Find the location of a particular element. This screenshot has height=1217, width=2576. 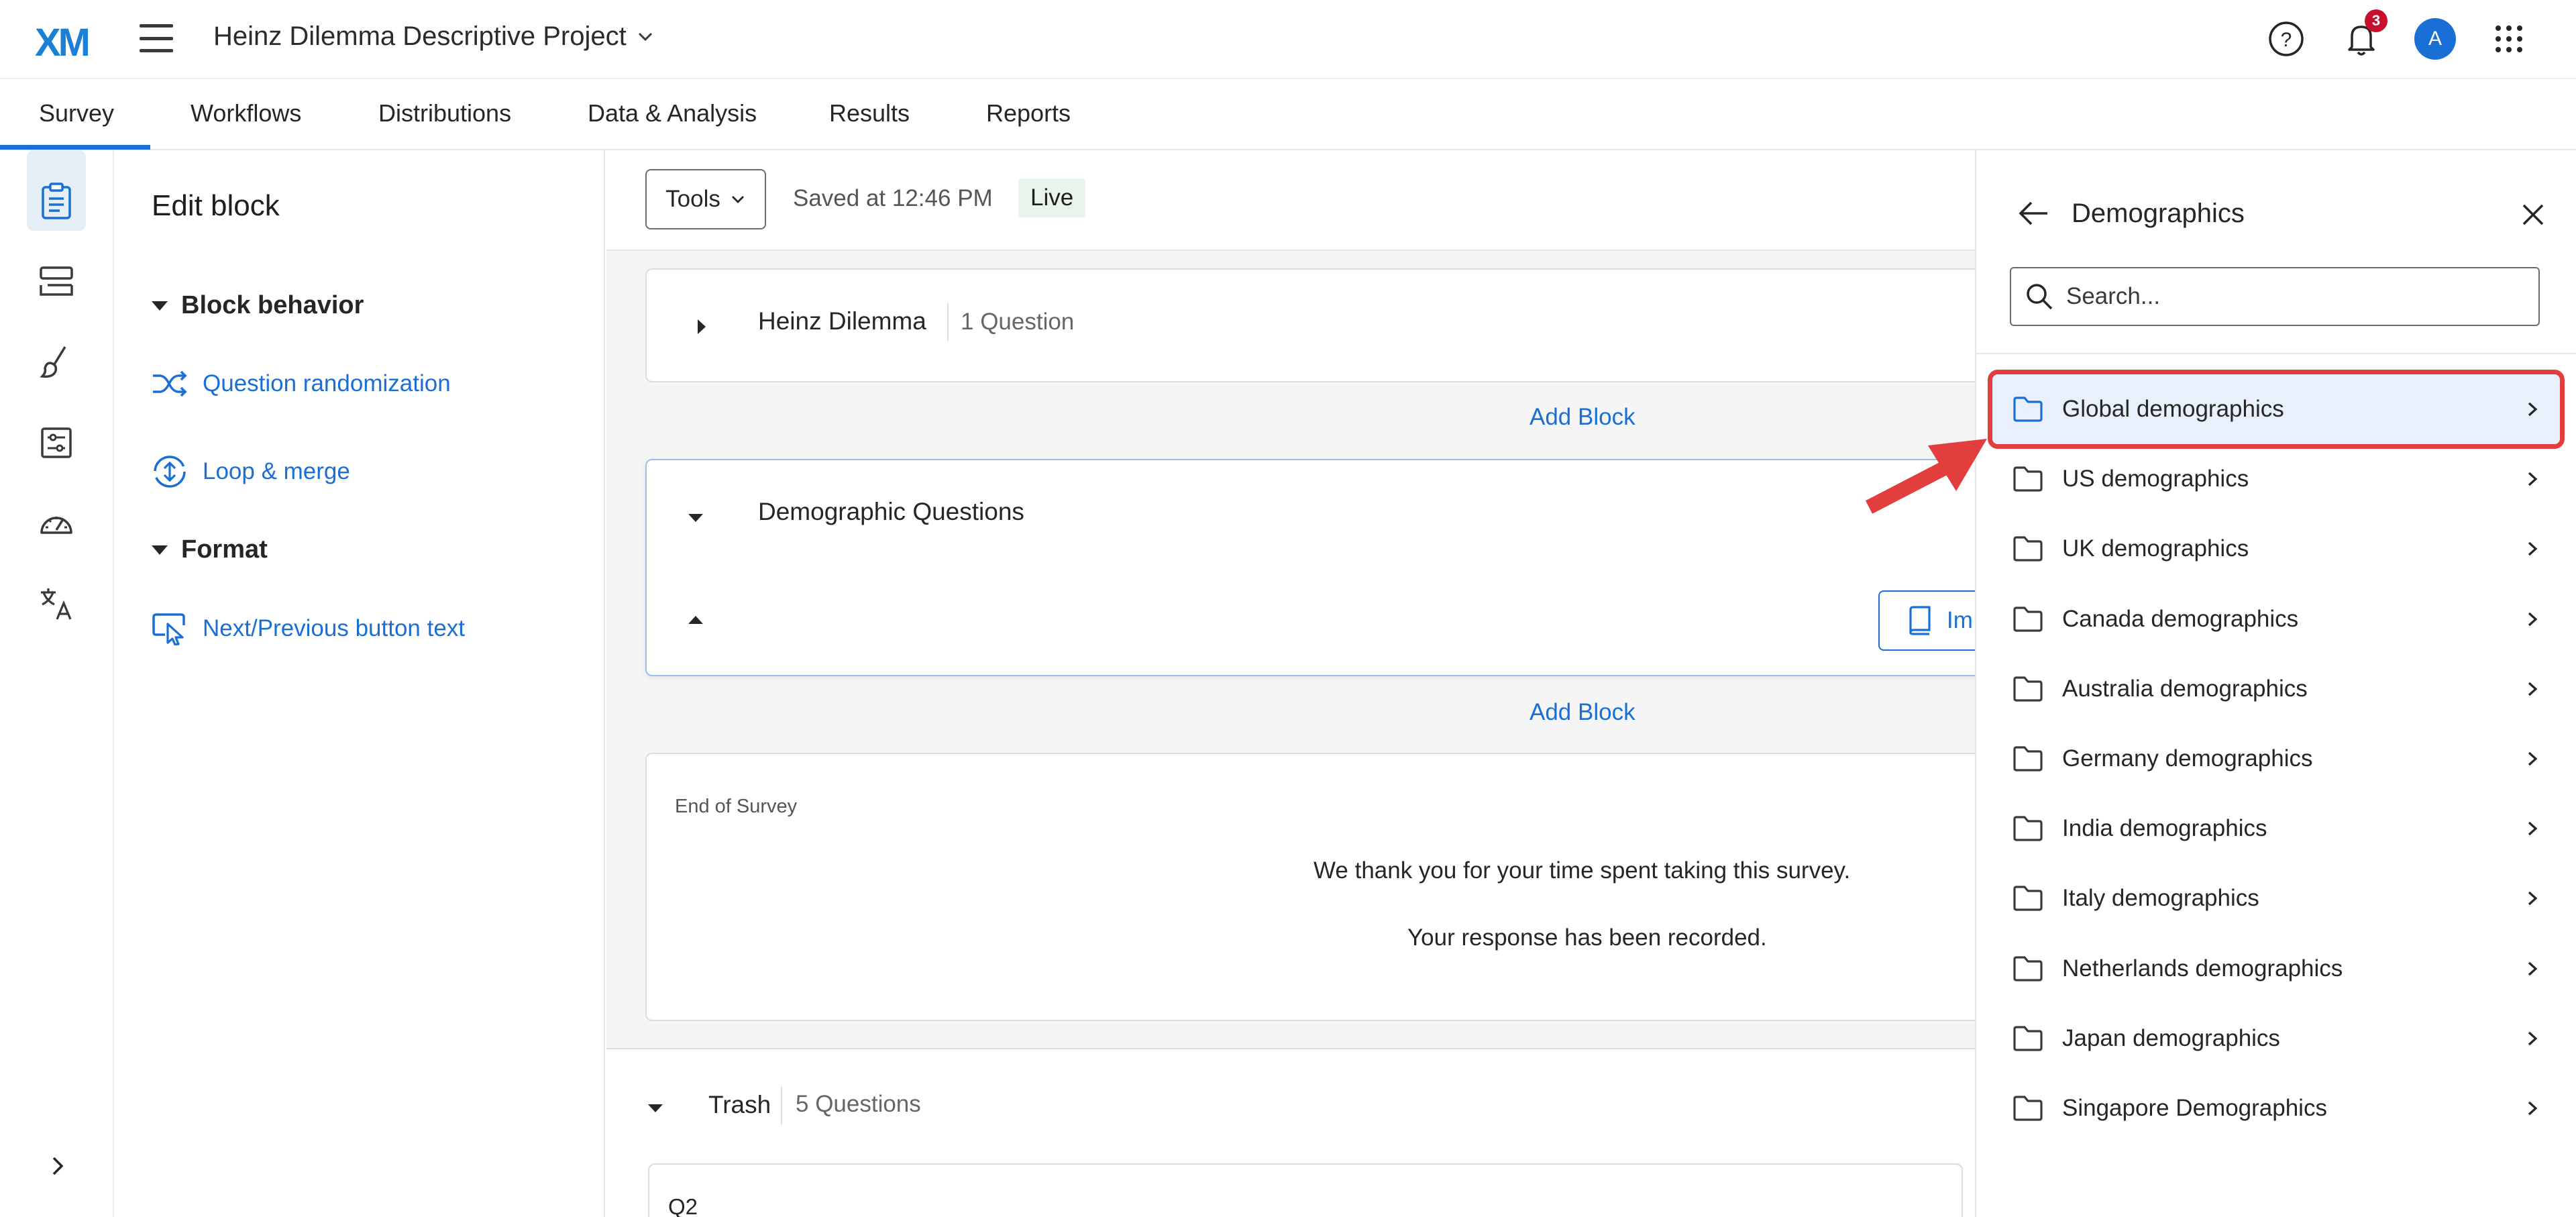

gauge-icon is located at coordinates (56, 525).